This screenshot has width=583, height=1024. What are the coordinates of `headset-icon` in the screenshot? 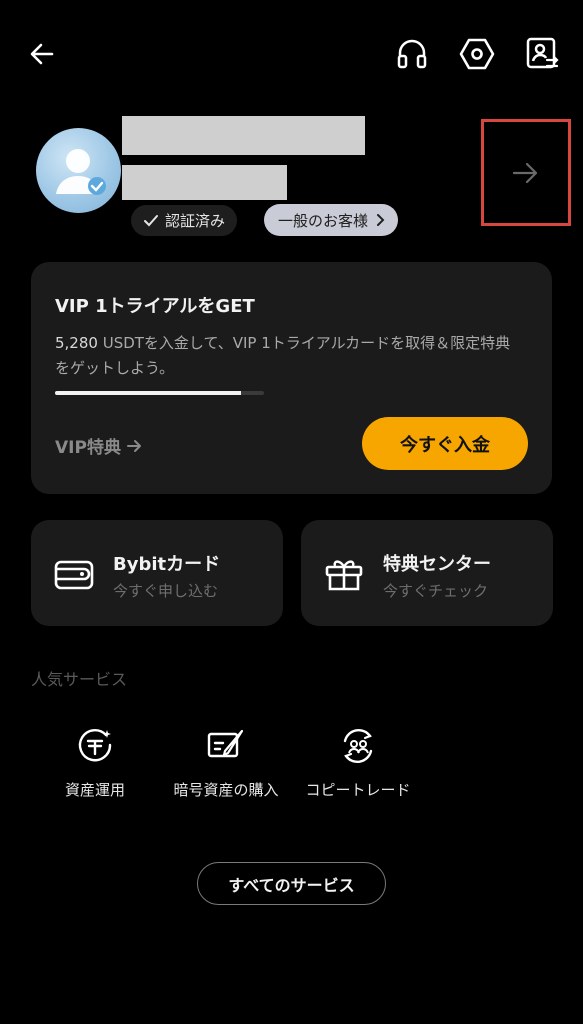 It's located at (412, 54).